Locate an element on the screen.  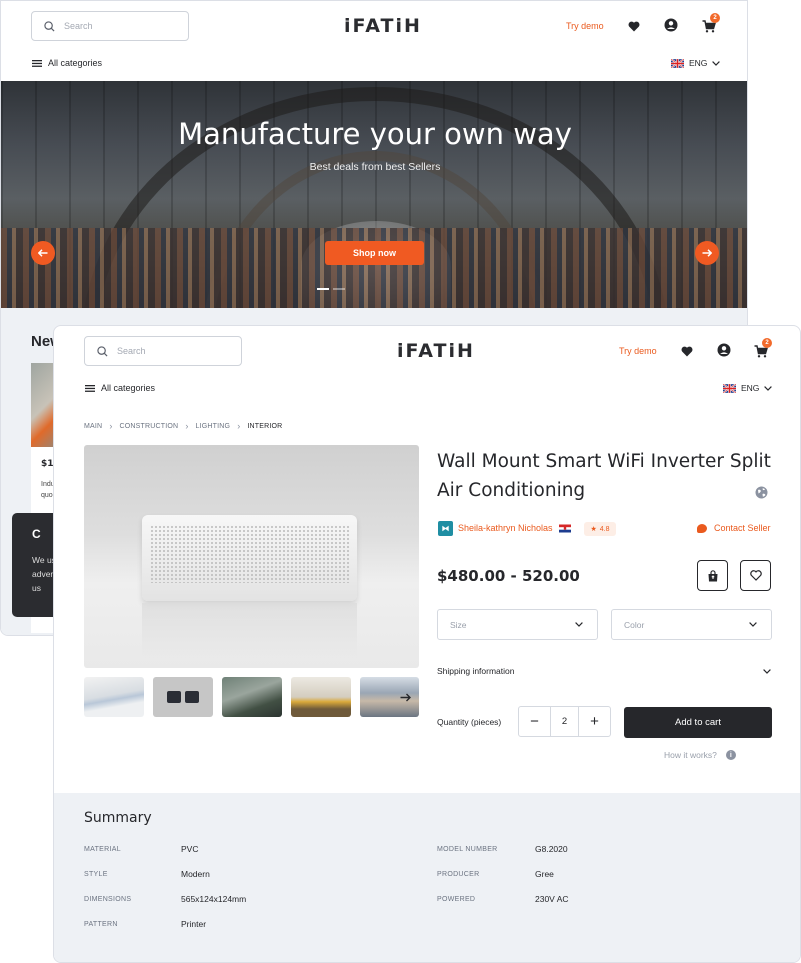
chat-icon is located at coordinates (702, 528).